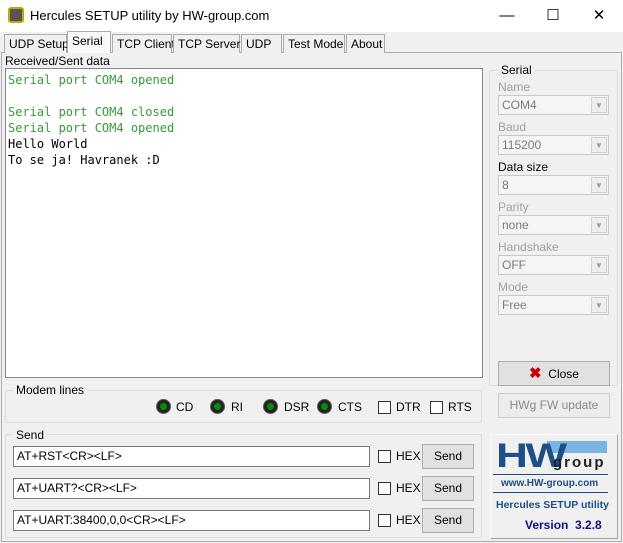 This screenshot has height=543, width=623. What do you see at coordinates (513, 207) in the screenshot?
I see `parity-label: Parity` at bounding box center [513, 207].